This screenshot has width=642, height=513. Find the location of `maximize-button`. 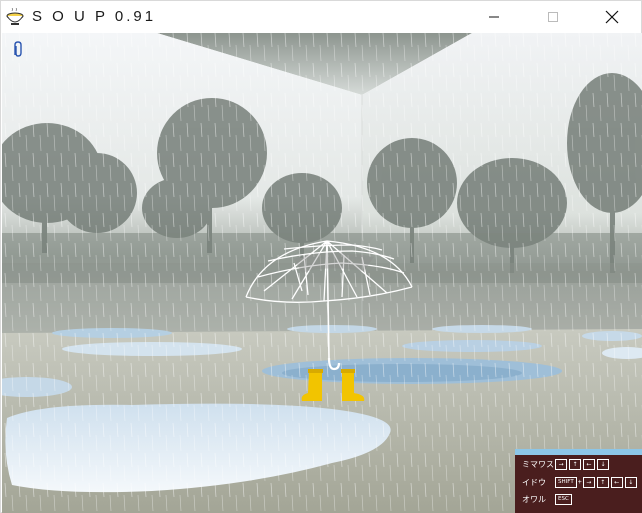

maximize-button is located at coordinates (553, 17).